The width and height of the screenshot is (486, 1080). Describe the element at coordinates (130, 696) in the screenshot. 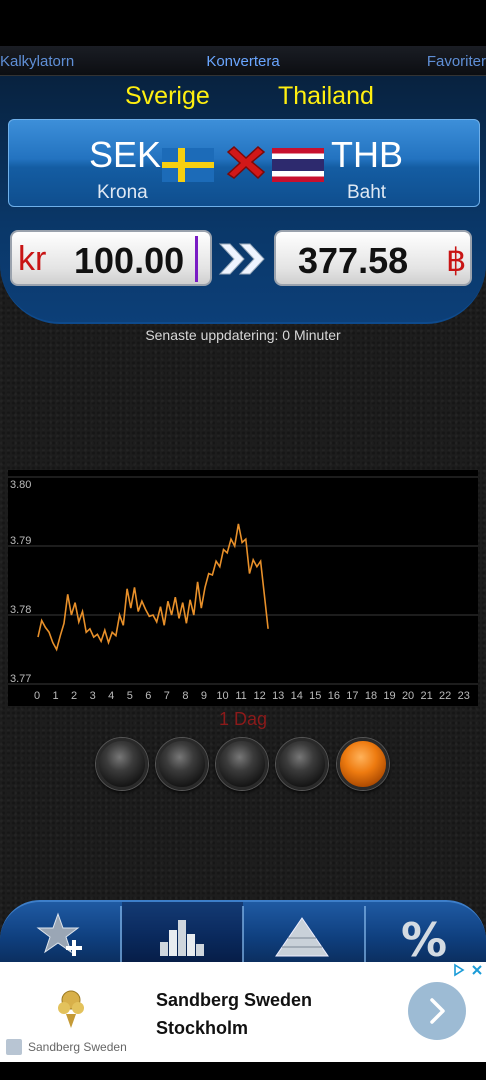

I see `x-tick-label: 5` at that location.